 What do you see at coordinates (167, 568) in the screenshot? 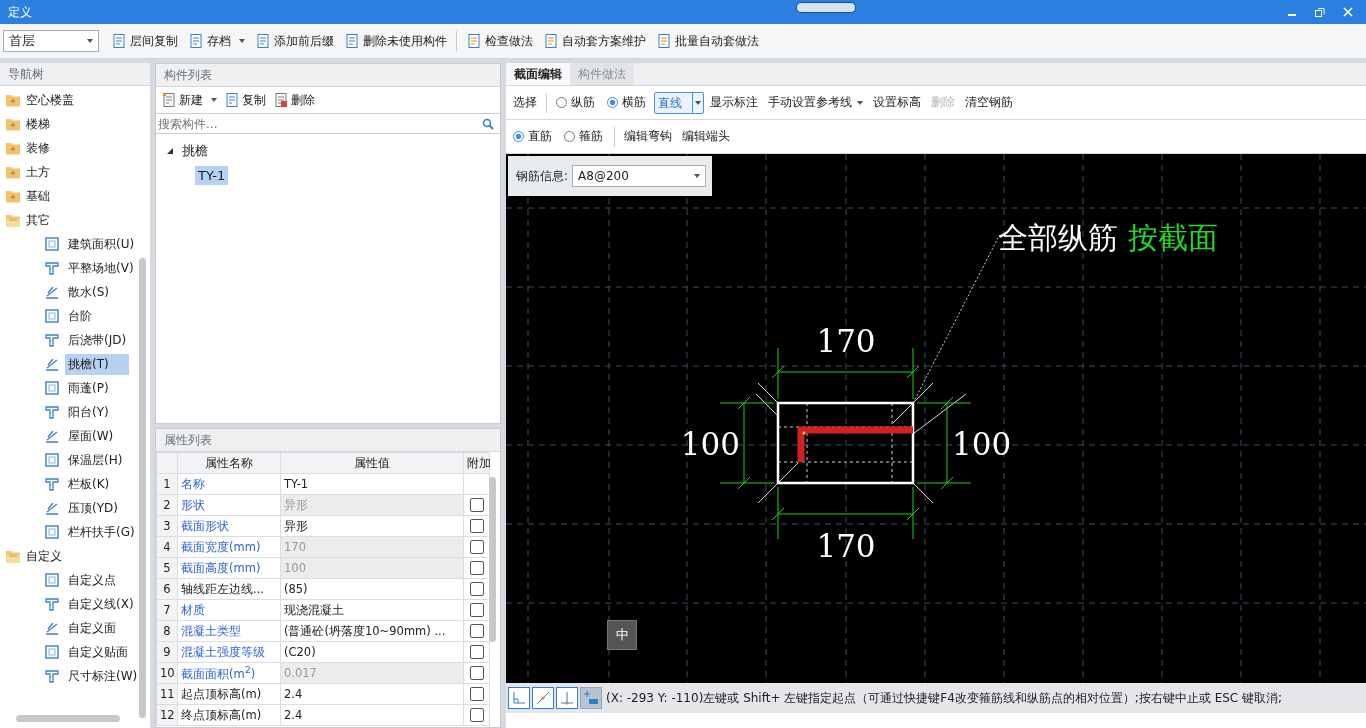
I see `row-number: 5` at bounding box center [167, 568].